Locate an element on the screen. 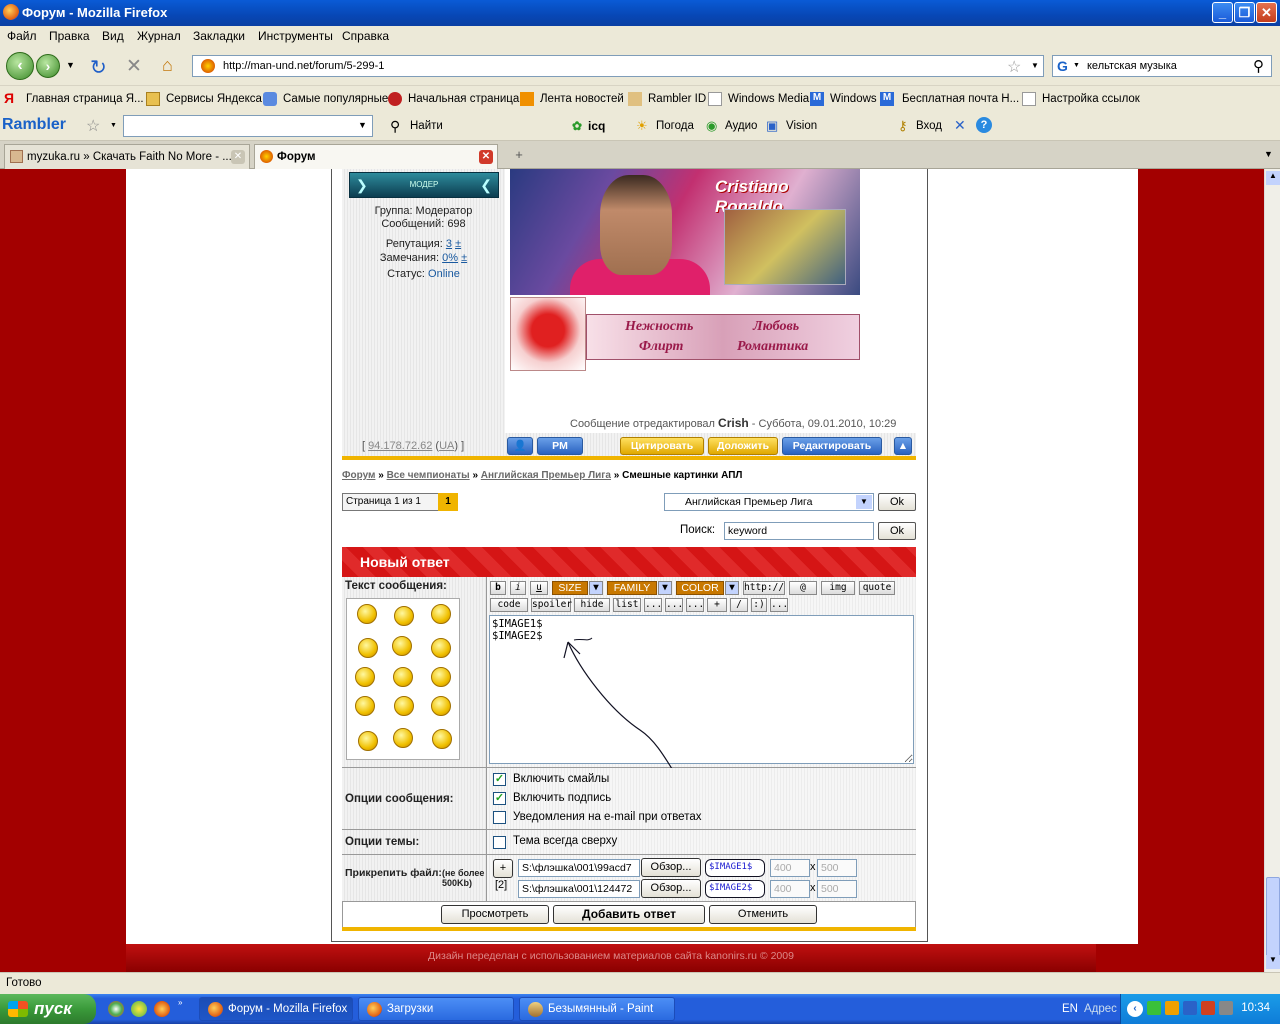 Image resolution: width=1280 pixels, height=1024 pixels. file-path-input: S:\флэшка\001\99acd7 is located at coordinates (579, 868).